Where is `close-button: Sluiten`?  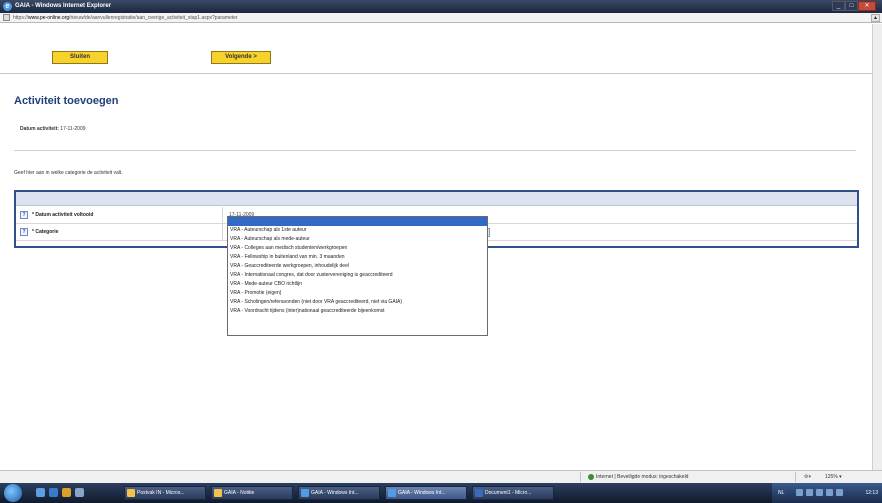
close-button: Sluiten is located at coordinates (80, 57).